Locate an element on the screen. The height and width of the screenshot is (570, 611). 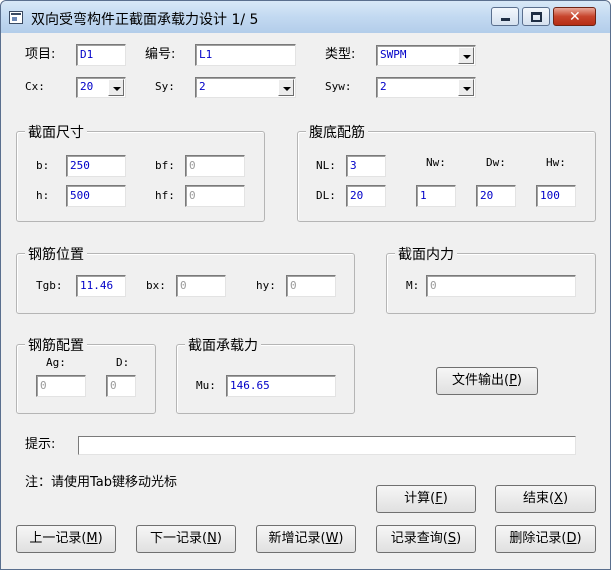
delete-record-button: 删除记录(D) is located at coordinates (545, 539).